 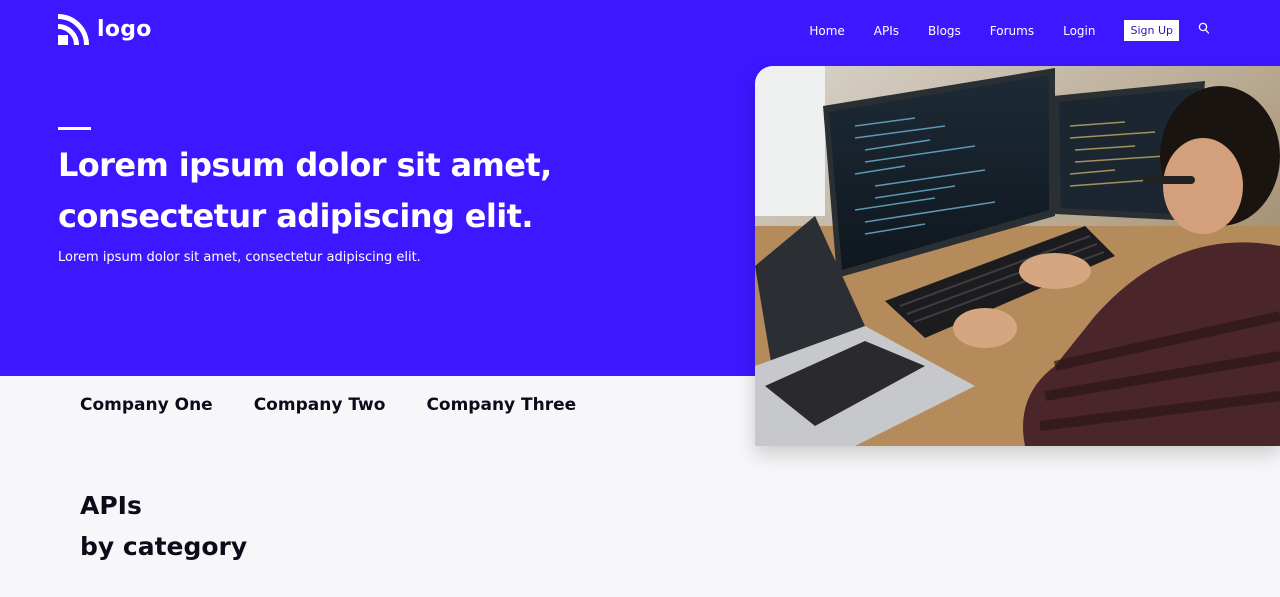 I want to click on section-title-line-1: APIs, so click(x=111, y=505).